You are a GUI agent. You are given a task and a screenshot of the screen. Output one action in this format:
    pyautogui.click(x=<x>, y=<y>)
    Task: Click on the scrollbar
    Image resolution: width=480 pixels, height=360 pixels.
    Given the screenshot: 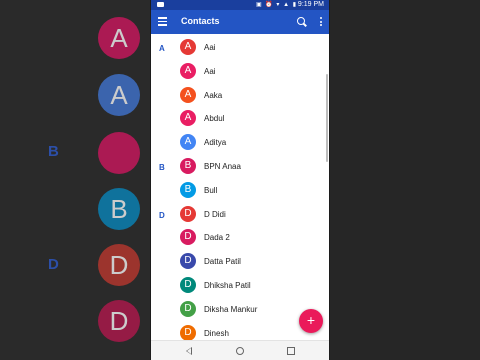 What is the action you would take?
    pyautogui.click(x=327, y=118)
    